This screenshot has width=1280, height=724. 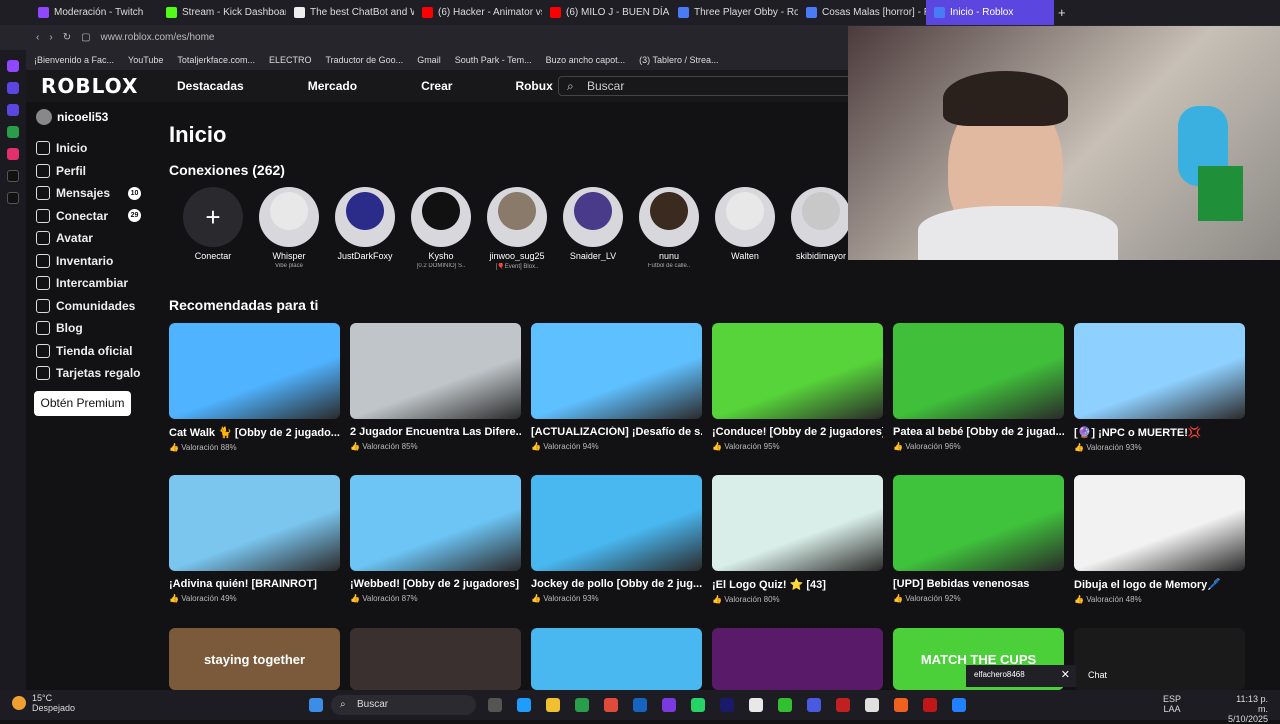 I want to click on forward-icon: ›, so click(x=50, y=37).